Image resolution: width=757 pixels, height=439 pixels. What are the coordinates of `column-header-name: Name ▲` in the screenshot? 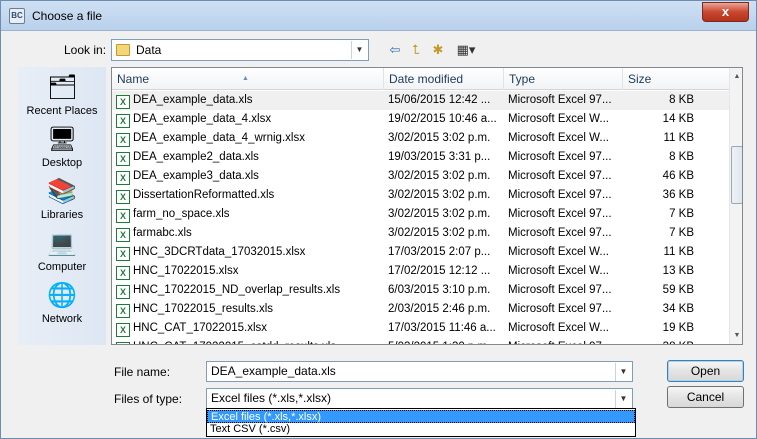 It's located at (248, 79).